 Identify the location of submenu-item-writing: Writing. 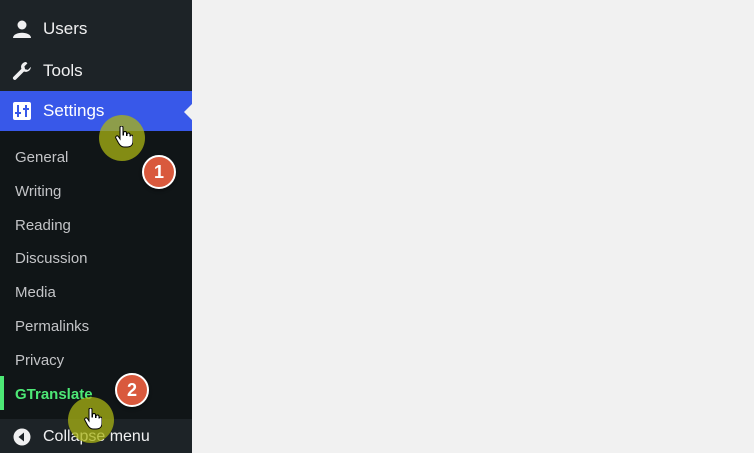
(38, 192).